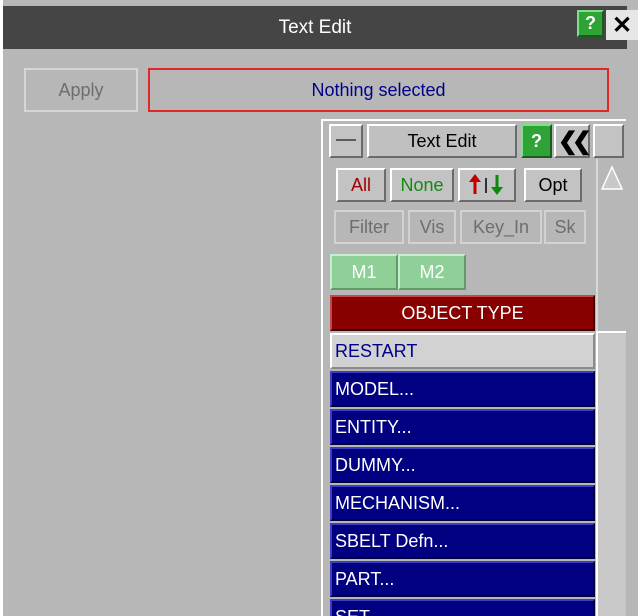 The height and width of the screenshot is (616, 638). I want to click on panel-help-button: ?, so click(536, 141).